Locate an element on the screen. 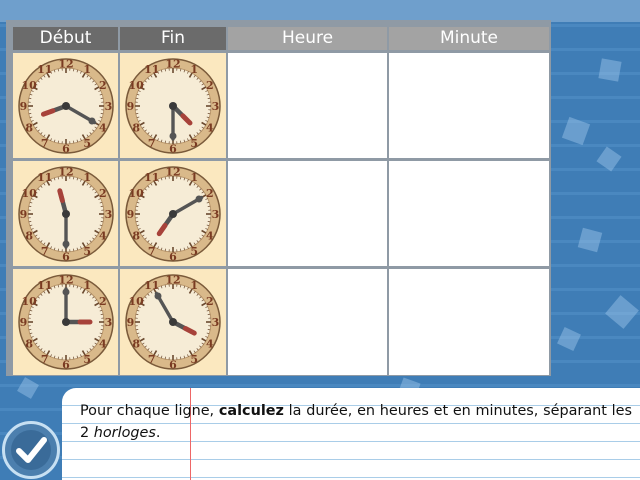  clock-cell-debut-2: 12 1 2 3 4 5 6 7 8 9 10 11 is located at coordinates (65, 213).